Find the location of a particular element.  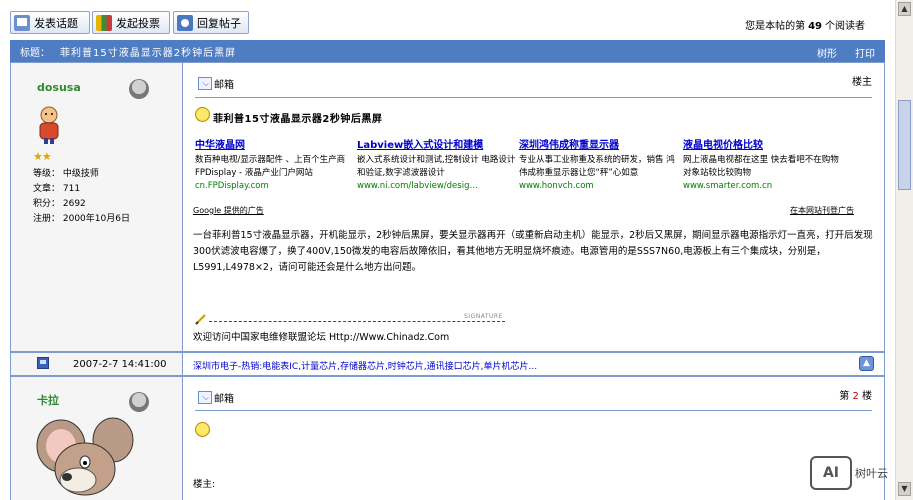

ad-title: 液晶电视价格比较 is located at coordinates (764, 143).